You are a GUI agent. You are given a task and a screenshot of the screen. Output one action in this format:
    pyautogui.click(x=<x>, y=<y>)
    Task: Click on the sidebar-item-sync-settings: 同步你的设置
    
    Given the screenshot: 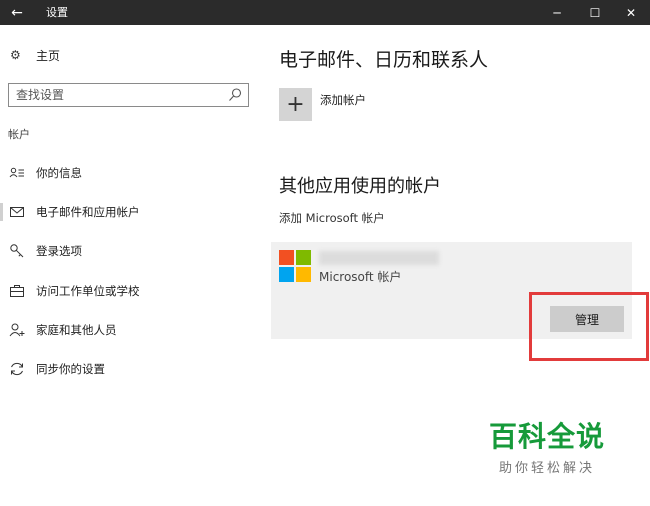 What is the action you would take?
    pyautogui.click(x=131, y=369)
    